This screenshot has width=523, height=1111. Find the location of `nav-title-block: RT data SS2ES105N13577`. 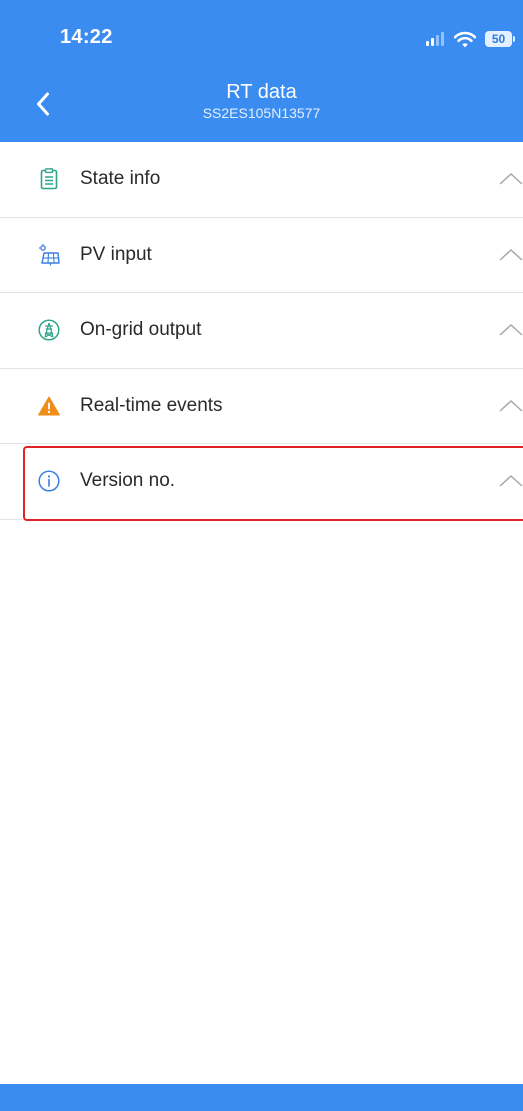

nav-title-block: RT data SS2ES105N13577 is located at coordinates (261, 101).